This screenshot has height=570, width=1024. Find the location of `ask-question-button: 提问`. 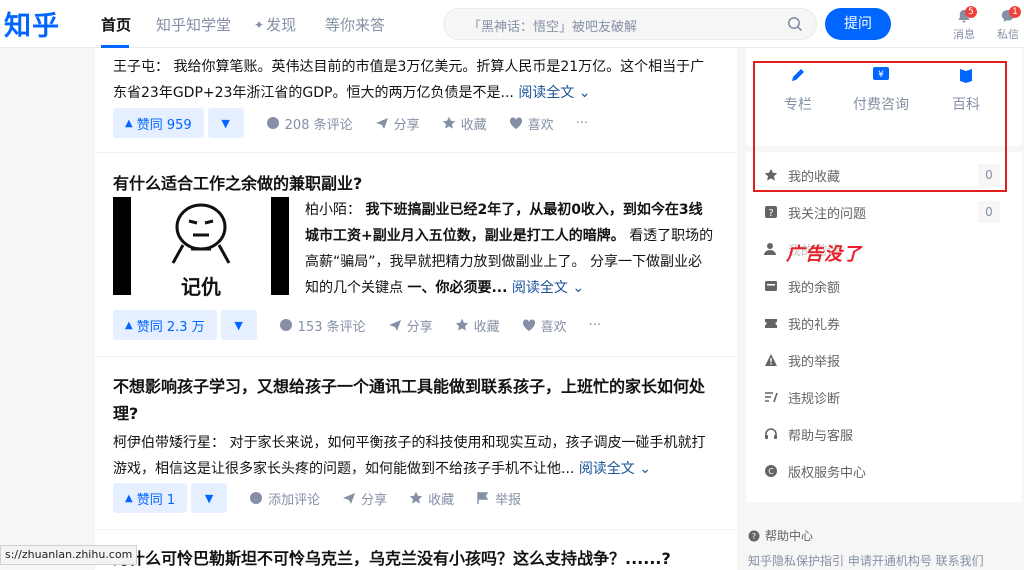

ask-question-button: 提问 is located at coordinates (858, 24).